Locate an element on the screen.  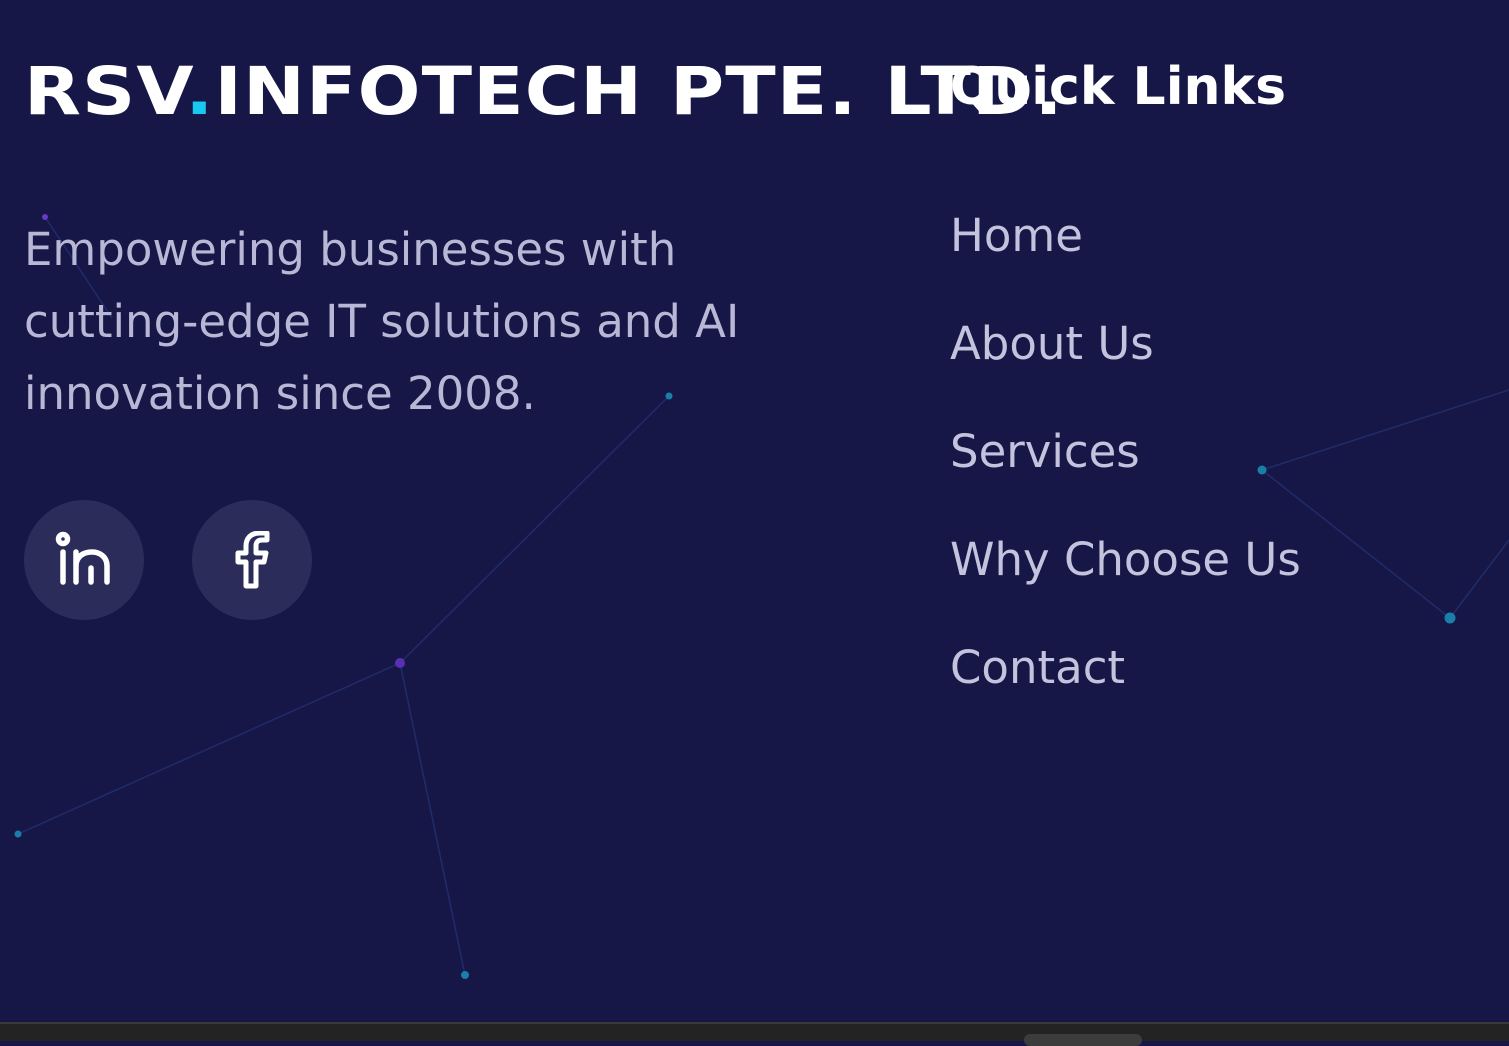
facebook-icon is located at coordinates (252, 560).